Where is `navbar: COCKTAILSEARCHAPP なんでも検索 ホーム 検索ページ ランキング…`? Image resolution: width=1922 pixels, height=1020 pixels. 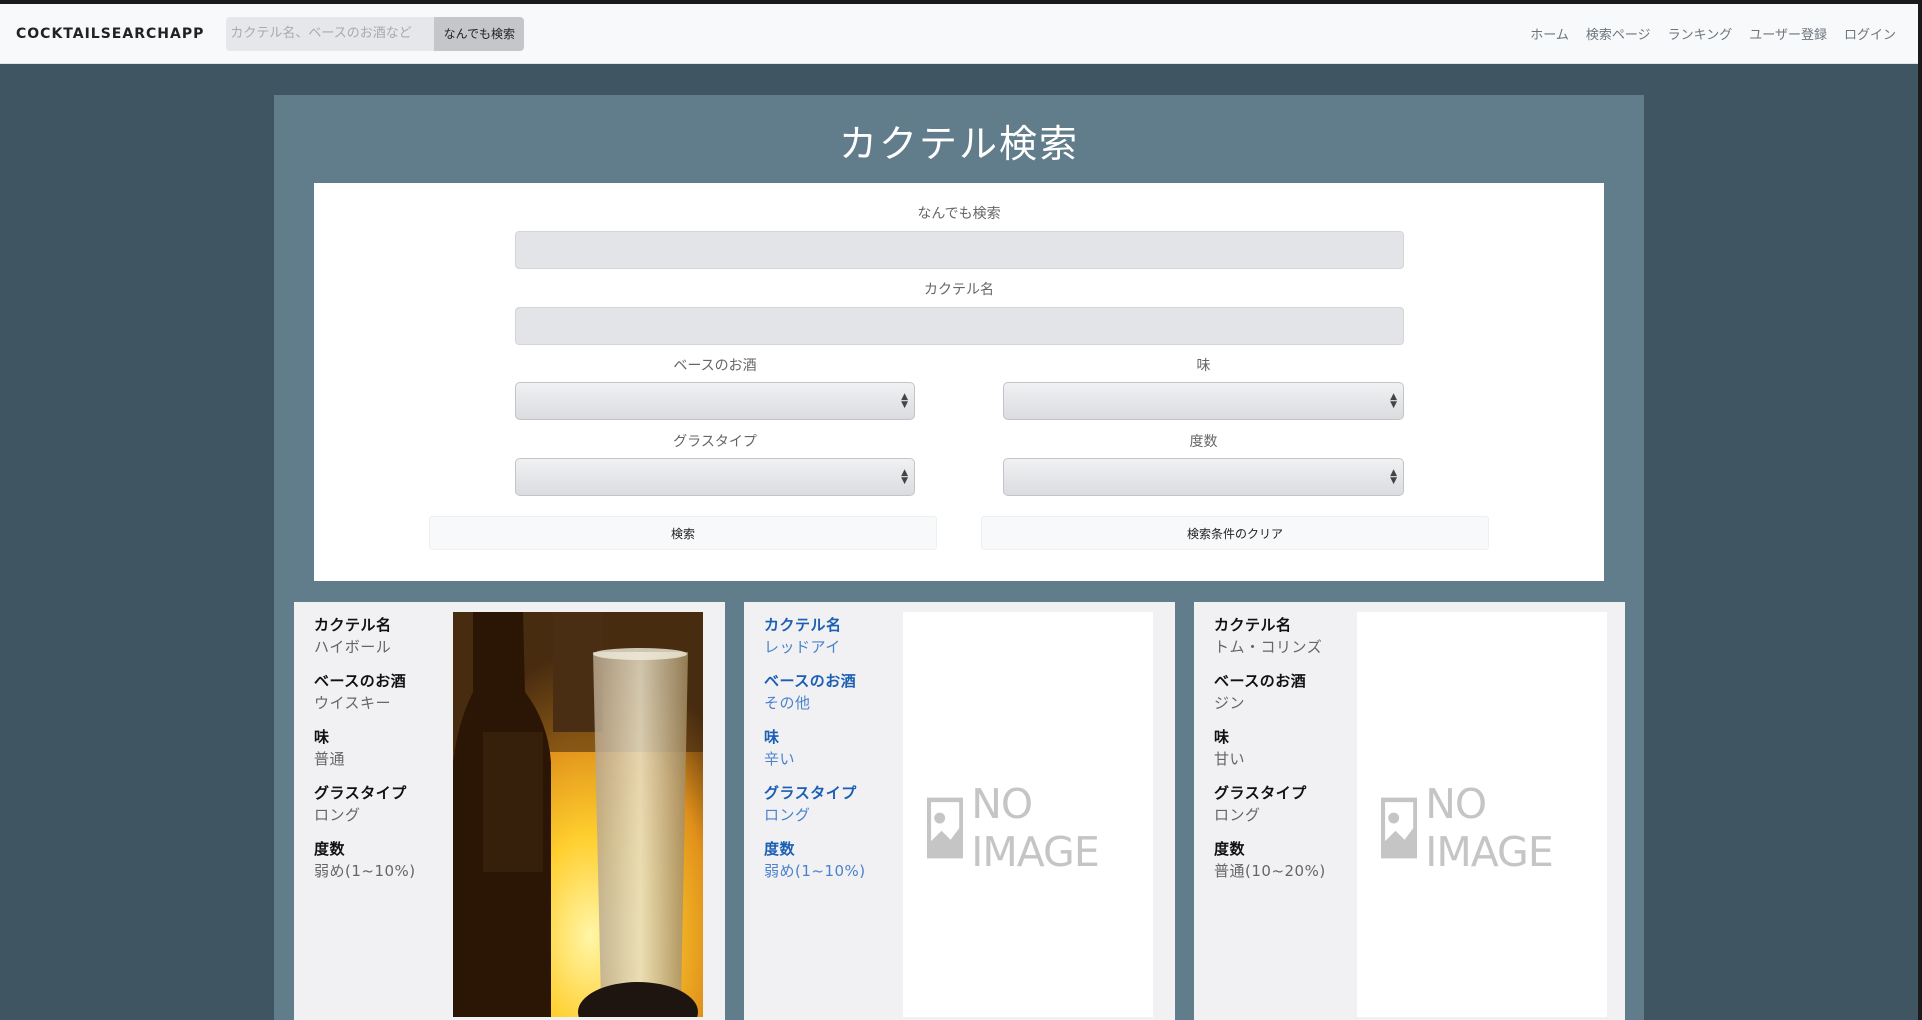
navbar: COCKTAILSEARCHAPP なんでも検索 ホーム 検索ページ ランキング… is located at coordinates (959, 34).